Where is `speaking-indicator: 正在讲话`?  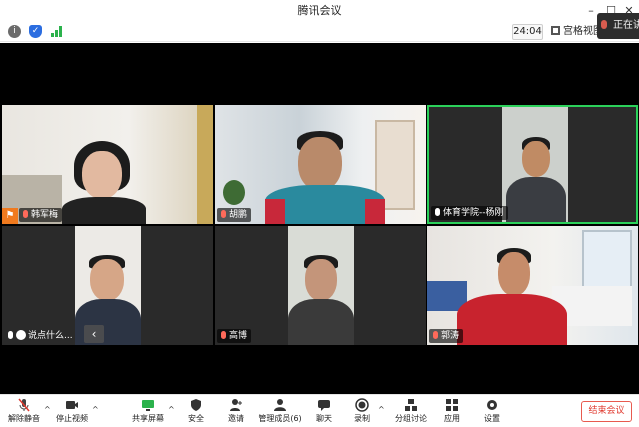
speaking-indicator: 正在讲话 is located at coordinates (618, 26).